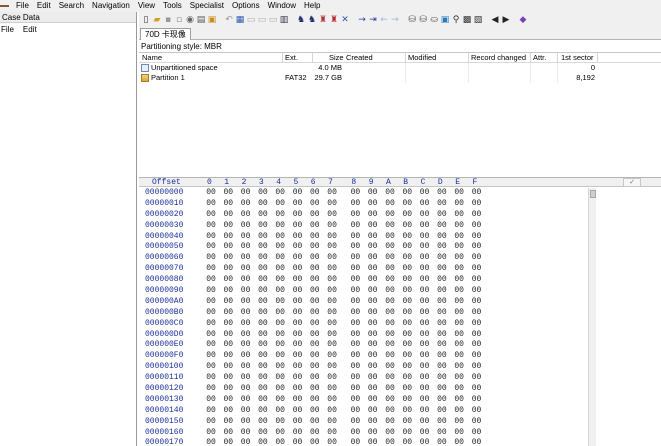 The height and width of the screenshot is (446, 661). What do you see at coordinates (422, 58) in the screenshot?
I see `col-modified: Modified` at bounding box center [422, 58].